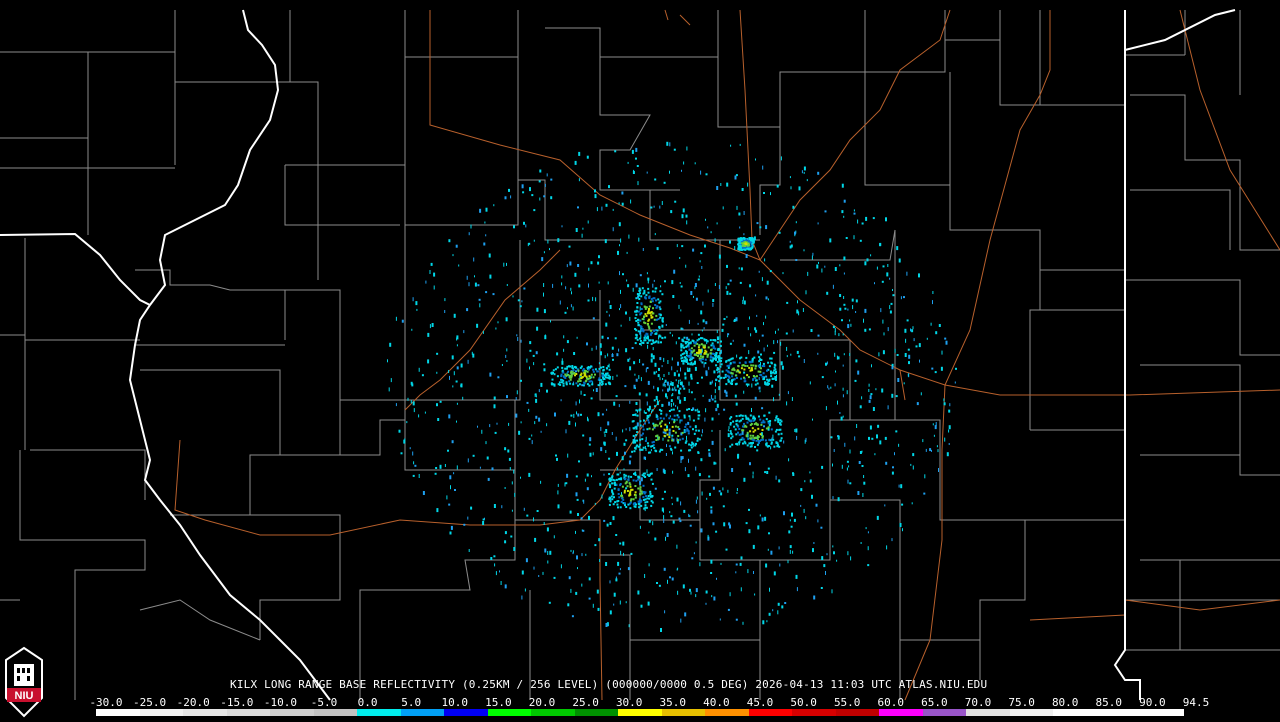 The height and width of the screenshot is (722, 1280). I want to click on legend-tick-label: -20.0, so click(193, 702).